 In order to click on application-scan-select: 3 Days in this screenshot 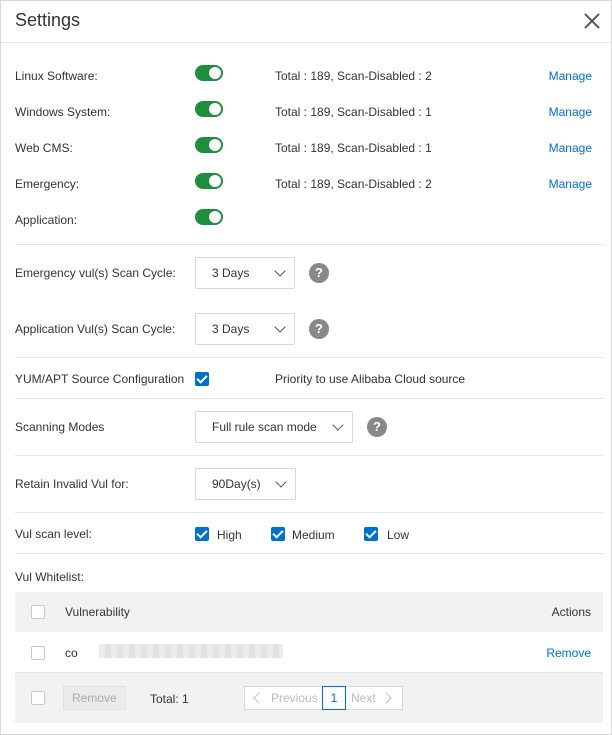, I will do `click(245, 329)`.